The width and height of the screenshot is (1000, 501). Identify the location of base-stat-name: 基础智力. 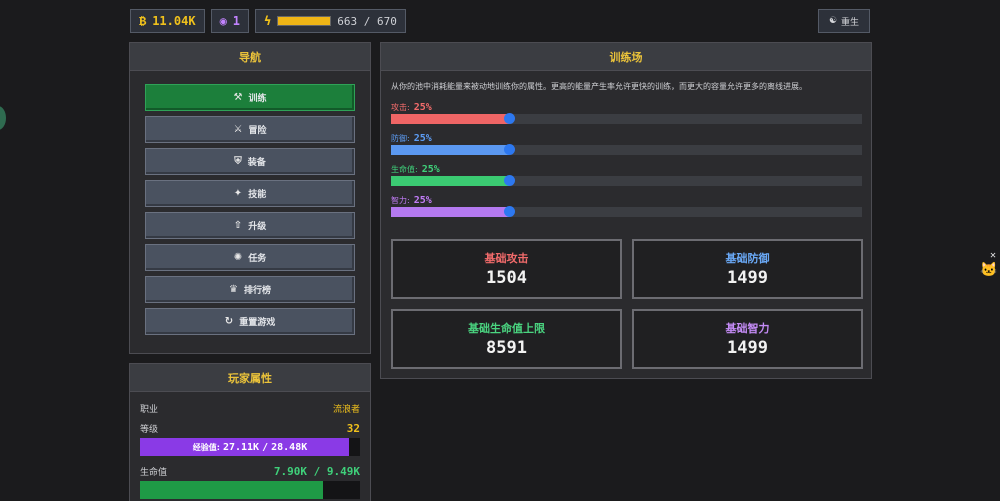
(747, 328).